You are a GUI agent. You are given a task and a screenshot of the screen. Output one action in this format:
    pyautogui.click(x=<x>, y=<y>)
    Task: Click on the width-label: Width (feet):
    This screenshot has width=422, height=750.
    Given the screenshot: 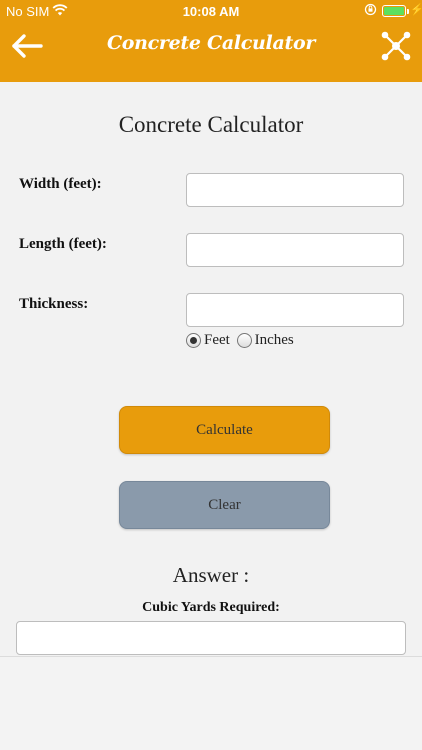 What is the action you would take?
    pyautogui.click(x=60, y=184)
    